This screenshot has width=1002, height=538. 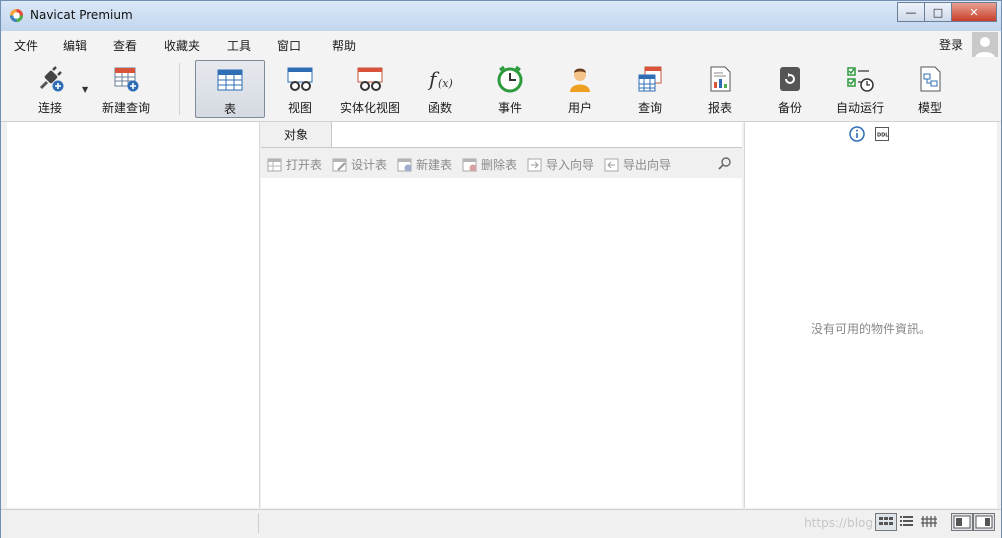 What do you see at coordinates (501, 135) in the screenshot?
I see `object-tabbar: 对象` at bounding box center [501, 135].